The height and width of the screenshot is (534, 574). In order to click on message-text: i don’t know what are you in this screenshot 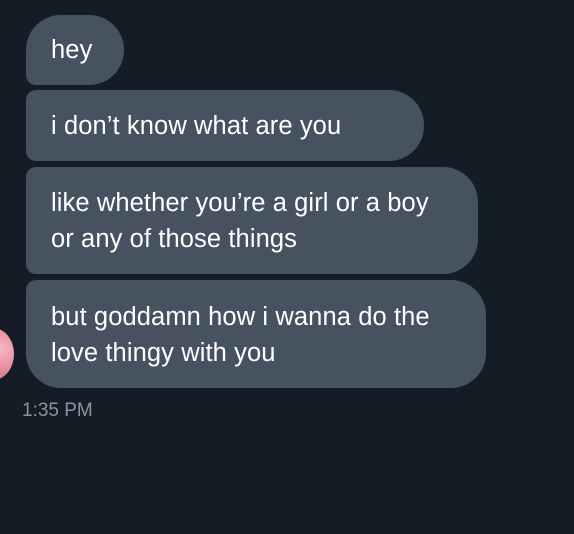, I will do `click(196, 126)`.